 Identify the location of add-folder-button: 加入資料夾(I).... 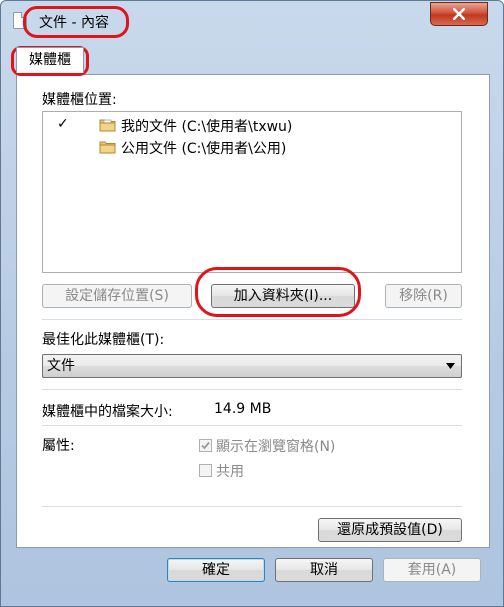
(283, 296).